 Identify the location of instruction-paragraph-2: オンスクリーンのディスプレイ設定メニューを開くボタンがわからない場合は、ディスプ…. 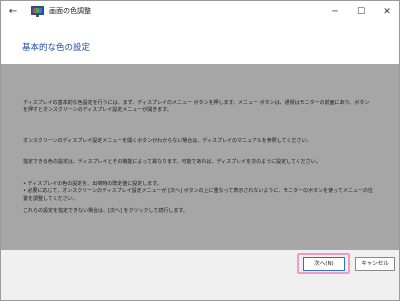
(167, 141).